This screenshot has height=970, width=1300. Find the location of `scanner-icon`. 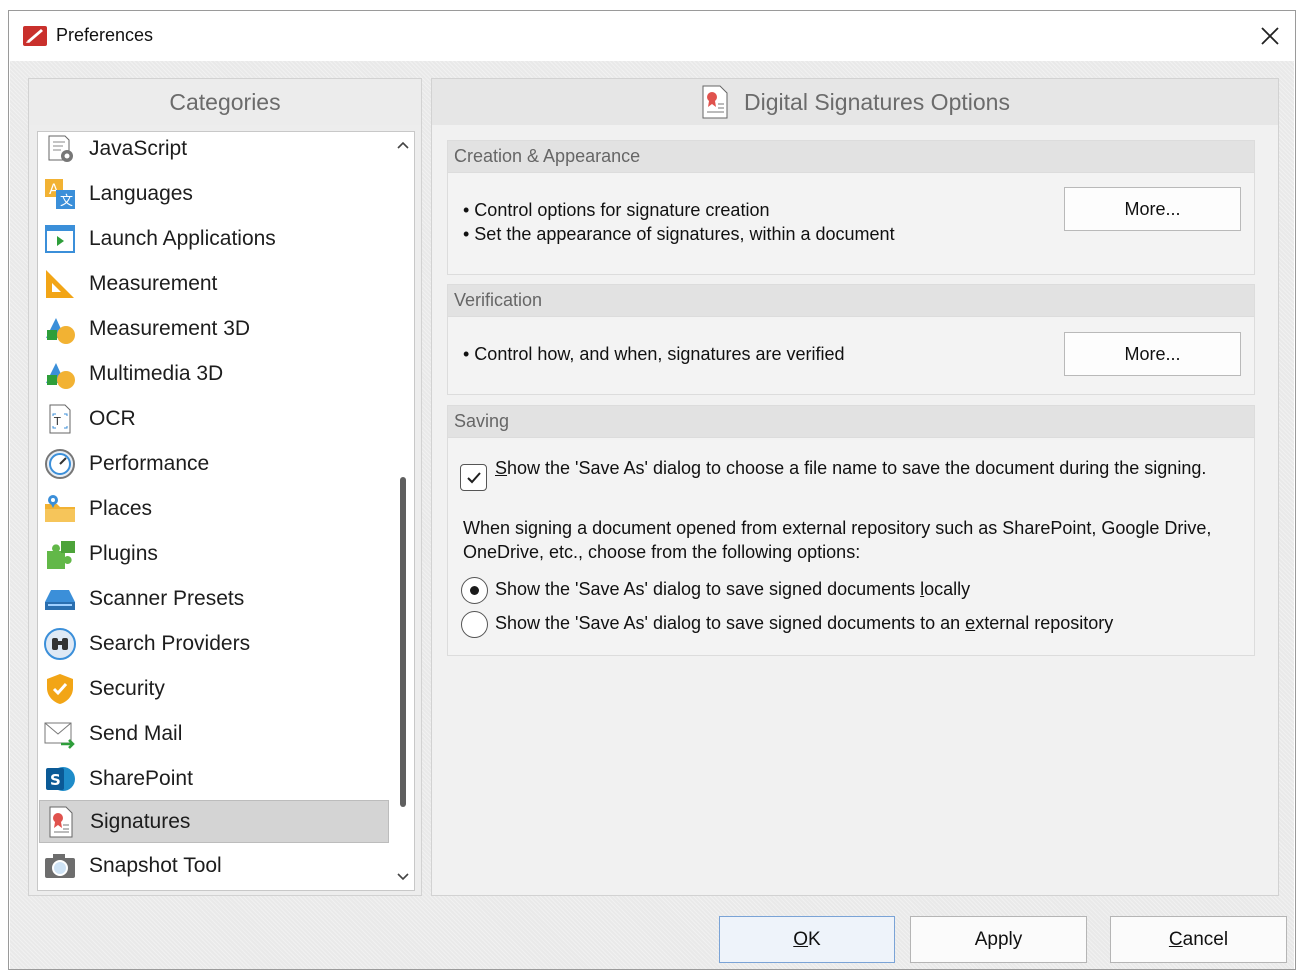

scanner-icon is located at coordinates (60, 599).